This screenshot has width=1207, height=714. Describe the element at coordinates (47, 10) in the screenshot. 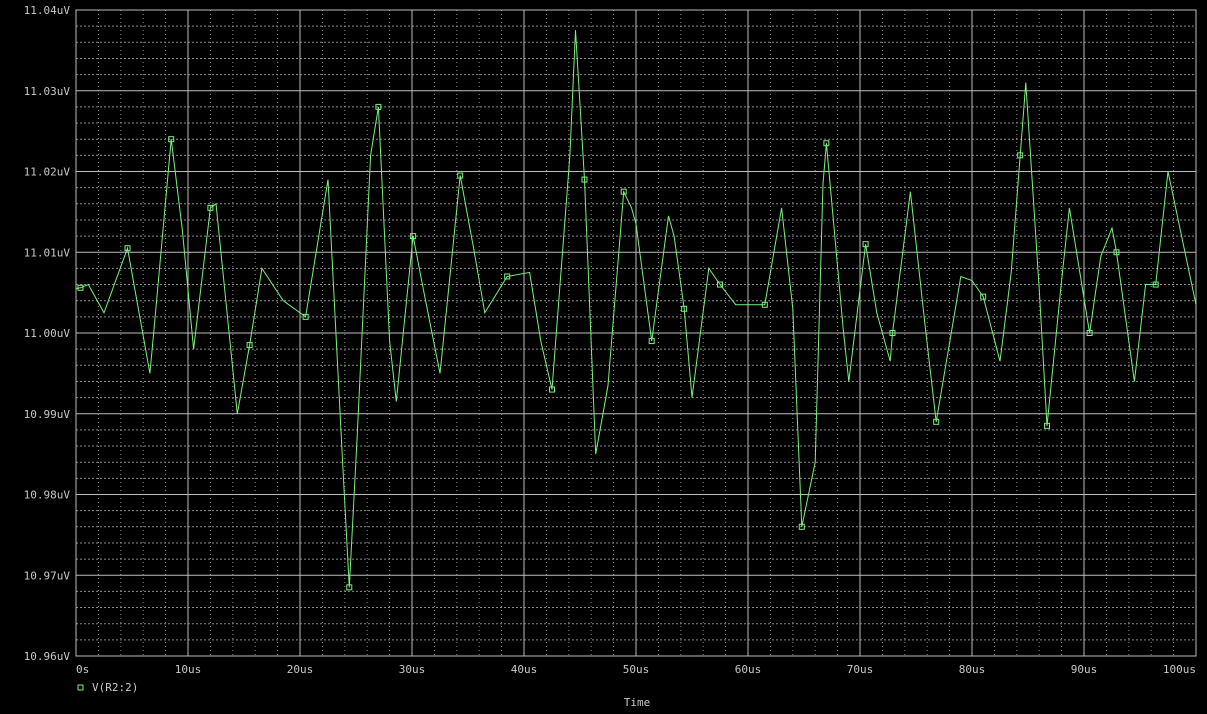

I see `y-tick-label: 11.04uV` at that location.